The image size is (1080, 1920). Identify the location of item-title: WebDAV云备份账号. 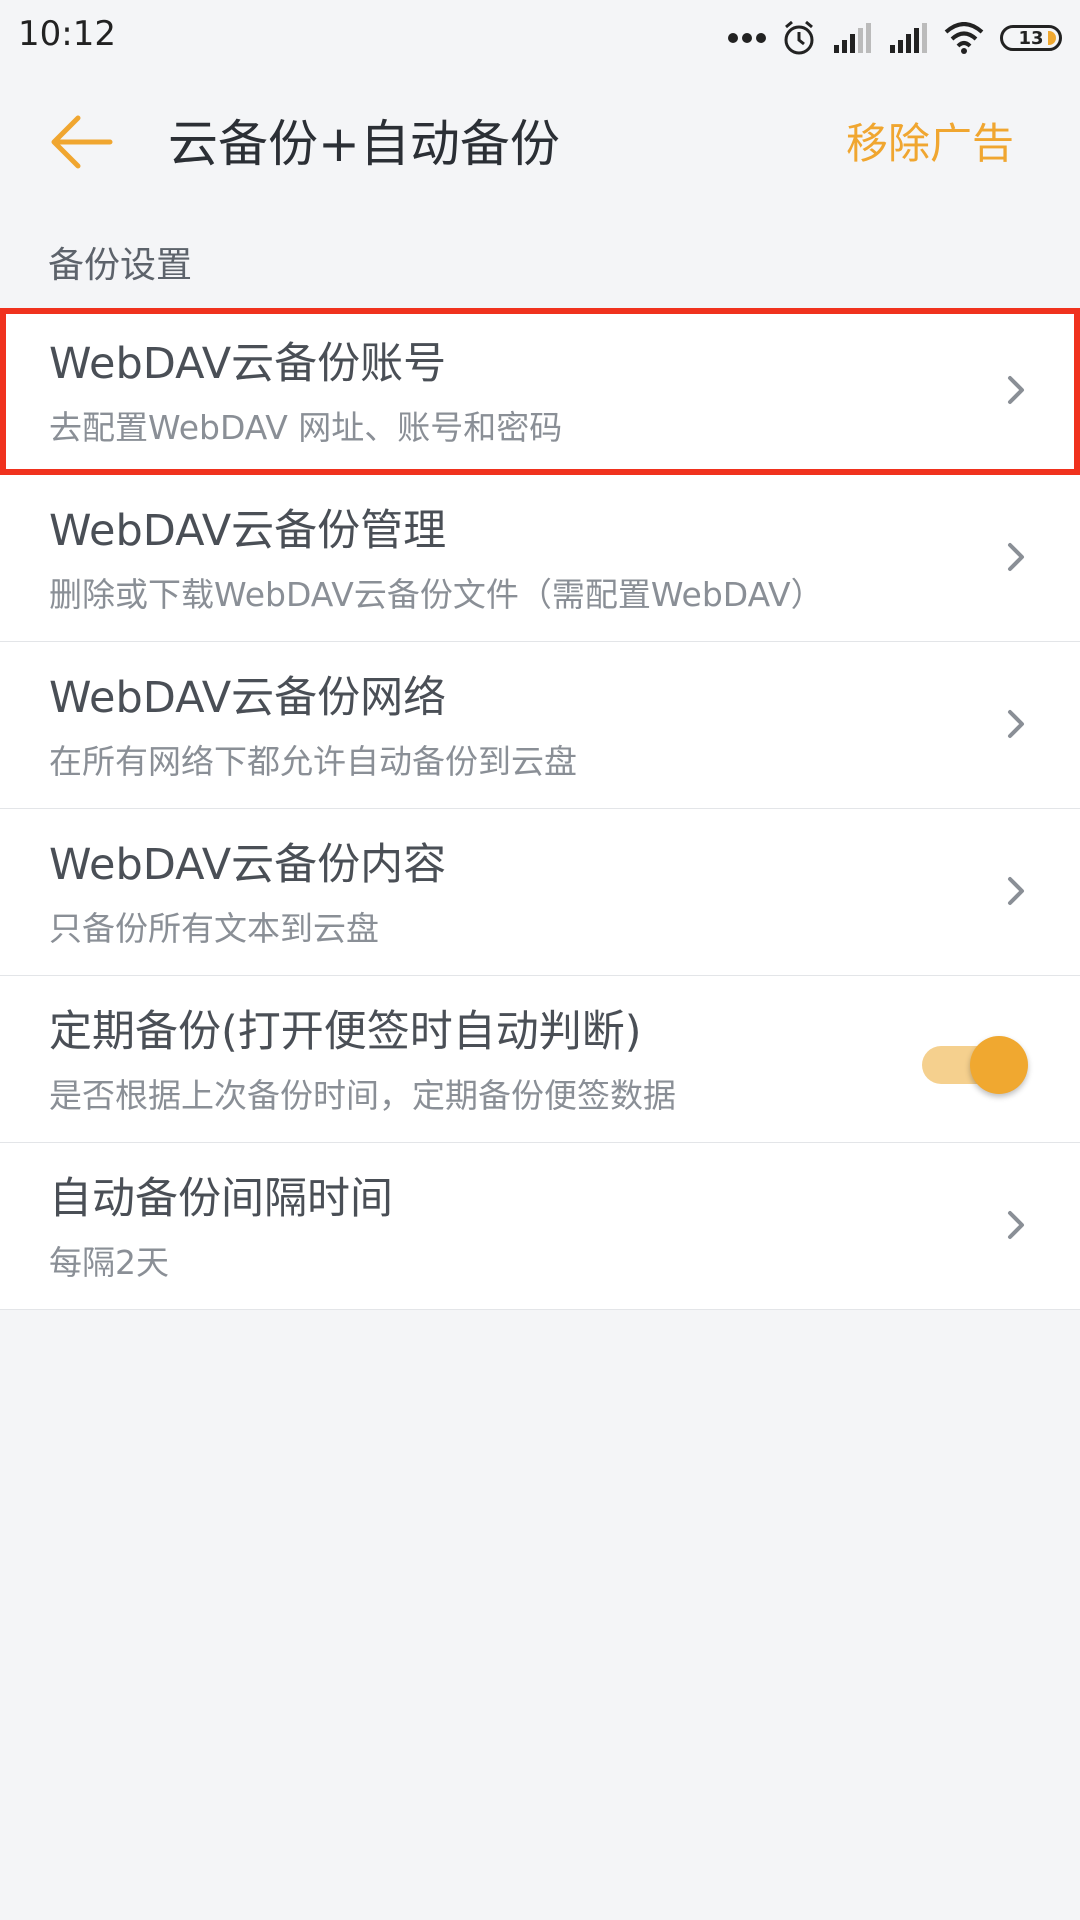
(248, 364).